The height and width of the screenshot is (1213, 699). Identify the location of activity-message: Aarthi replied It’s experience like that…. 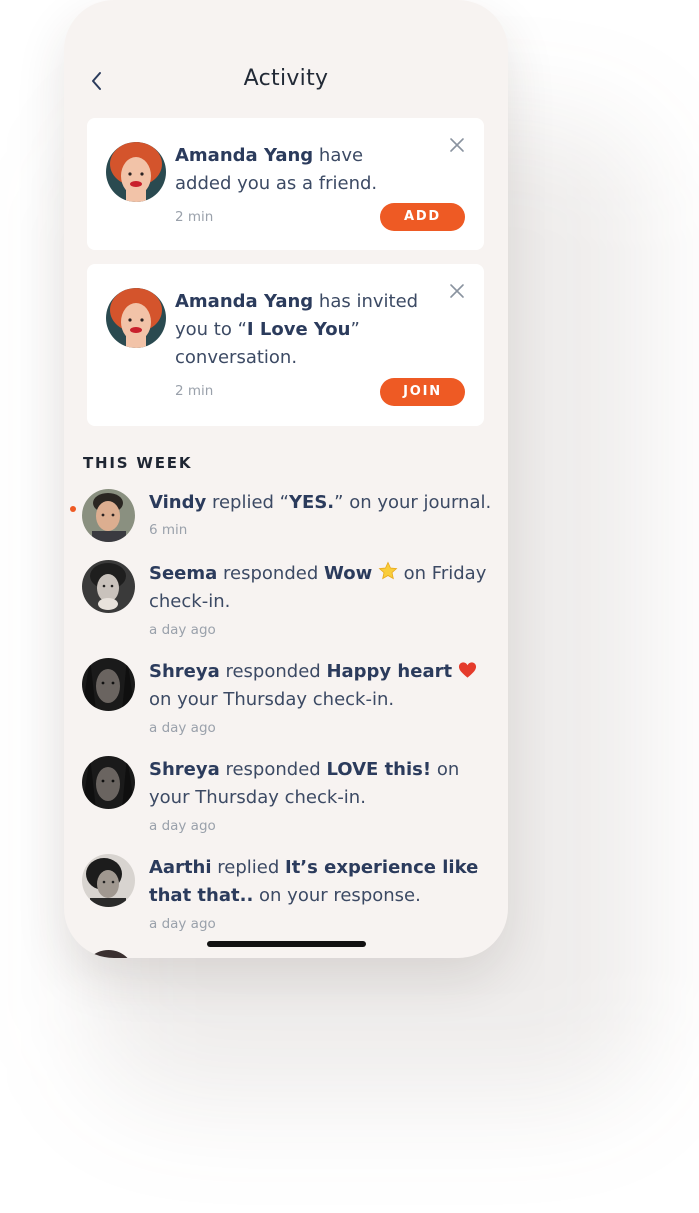
(314, 881).